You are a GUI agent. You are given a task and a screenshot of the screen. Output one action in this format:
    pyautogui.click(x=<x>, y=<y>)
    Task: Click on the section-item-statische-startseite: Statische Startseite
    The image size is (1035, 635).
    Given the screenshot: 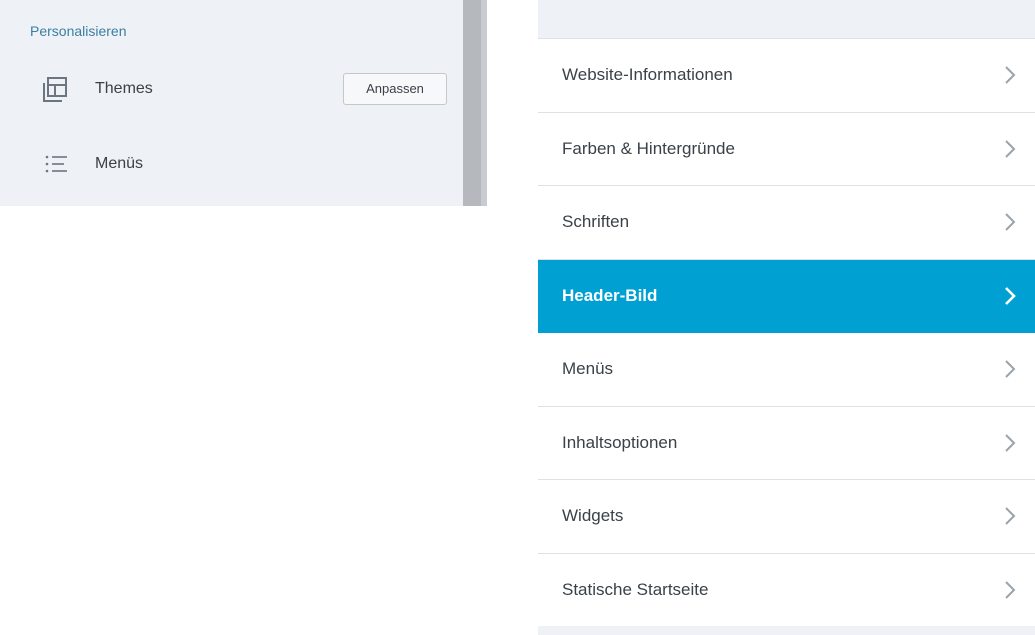 What is the action you would take?
    pyautogui.click(x=786, y=590)
    